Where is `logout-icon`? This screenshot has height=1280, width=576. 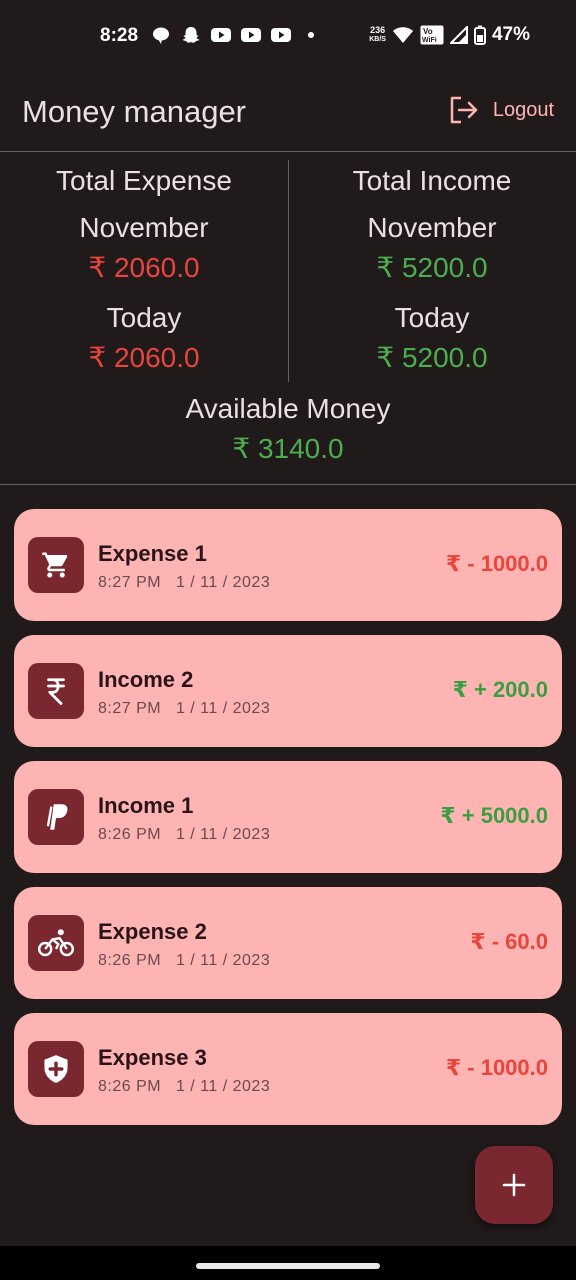
logout-icon is located at coordinates (464, 110).